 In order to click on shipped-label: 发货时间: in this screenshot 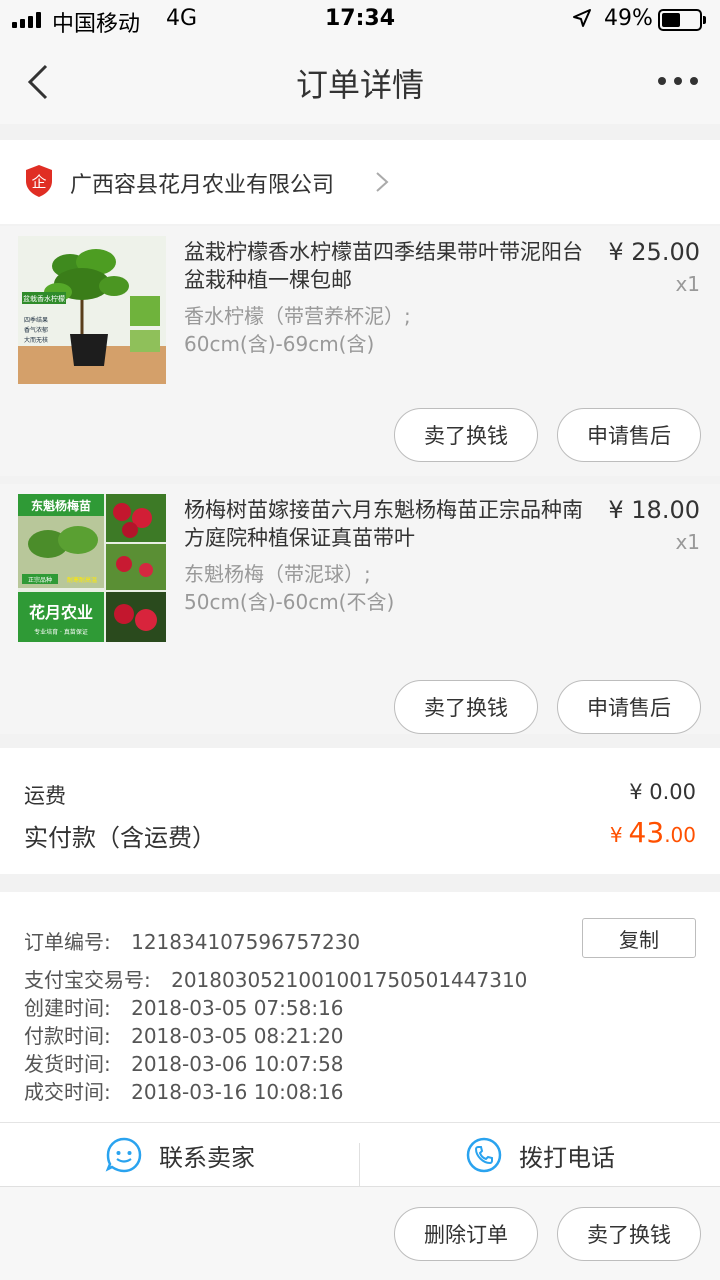, I will do `click(67, 1064)`.